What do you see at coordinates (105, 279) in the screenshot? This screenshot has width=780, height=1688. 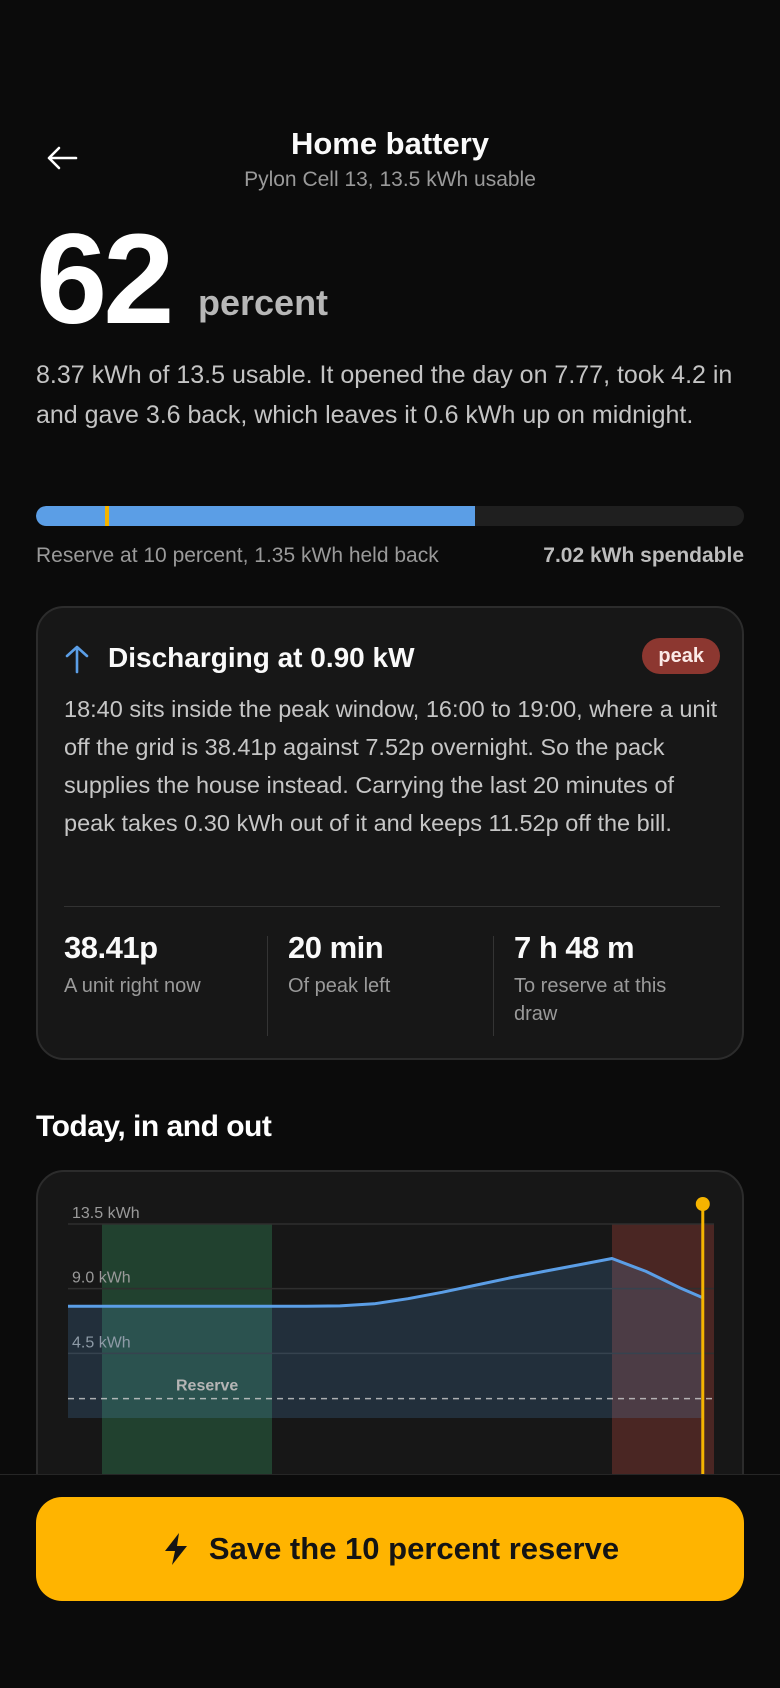 I see `charge-percent: 62` at bounding box center [105, 279].